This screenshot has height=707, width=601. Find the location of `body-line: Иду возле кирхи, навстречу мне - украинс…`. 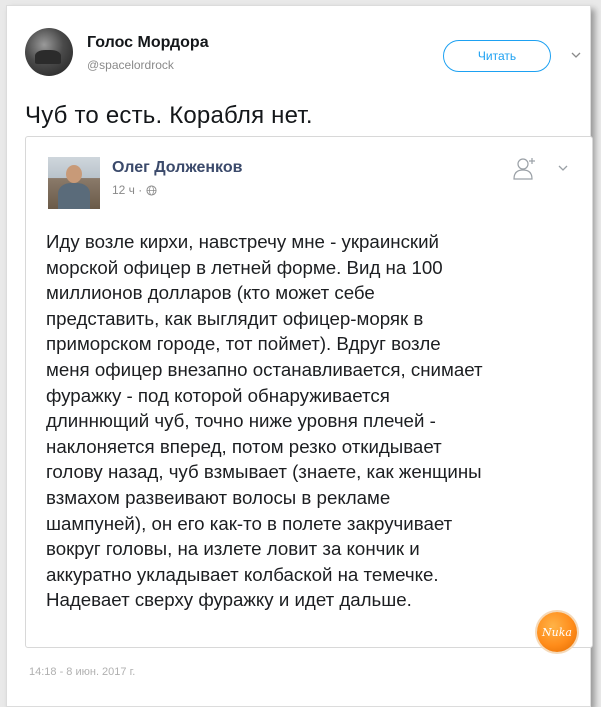

body-line: Иду возле кирхи, навстречу мне - украинс… is located at coordinates (242, 241).